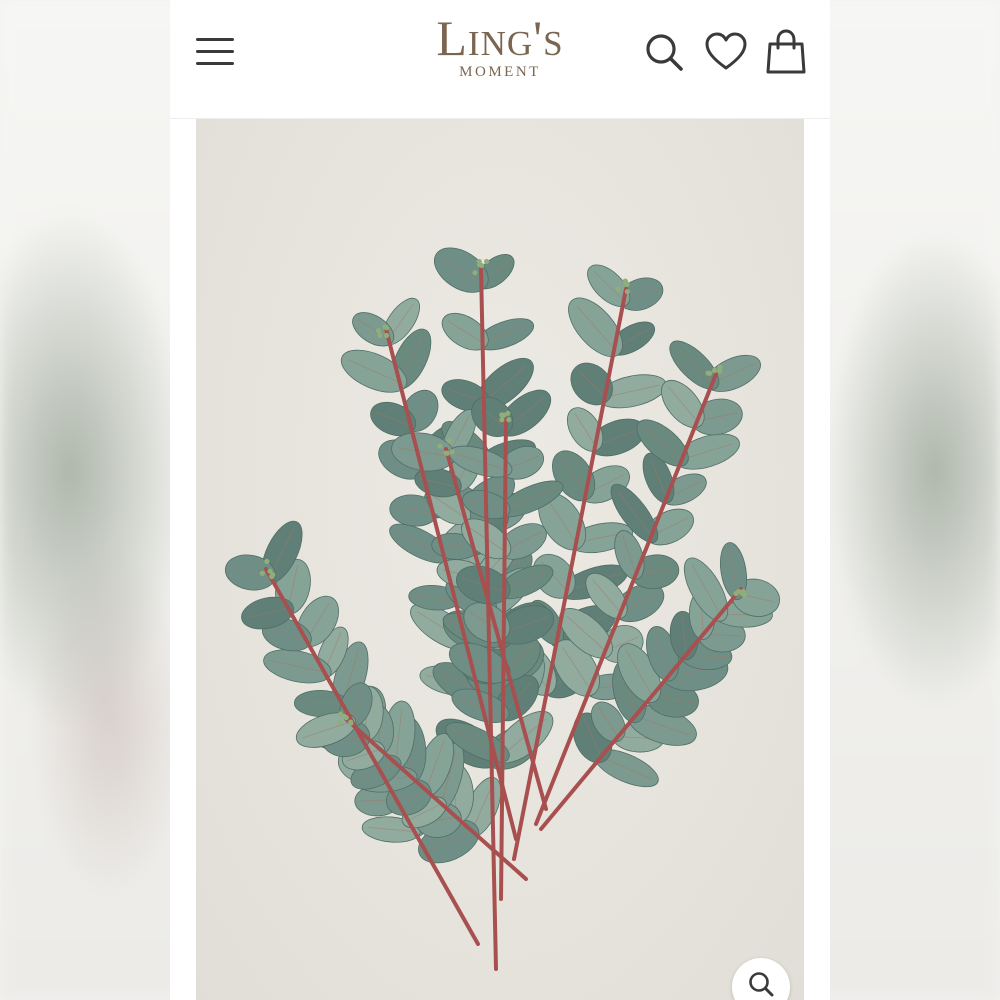 This screenshot has height=1000, width=1000. Describe the element at coordinates (500, 72) in the screenshot. I see `logo-sub-text: MOMENT` at that location.